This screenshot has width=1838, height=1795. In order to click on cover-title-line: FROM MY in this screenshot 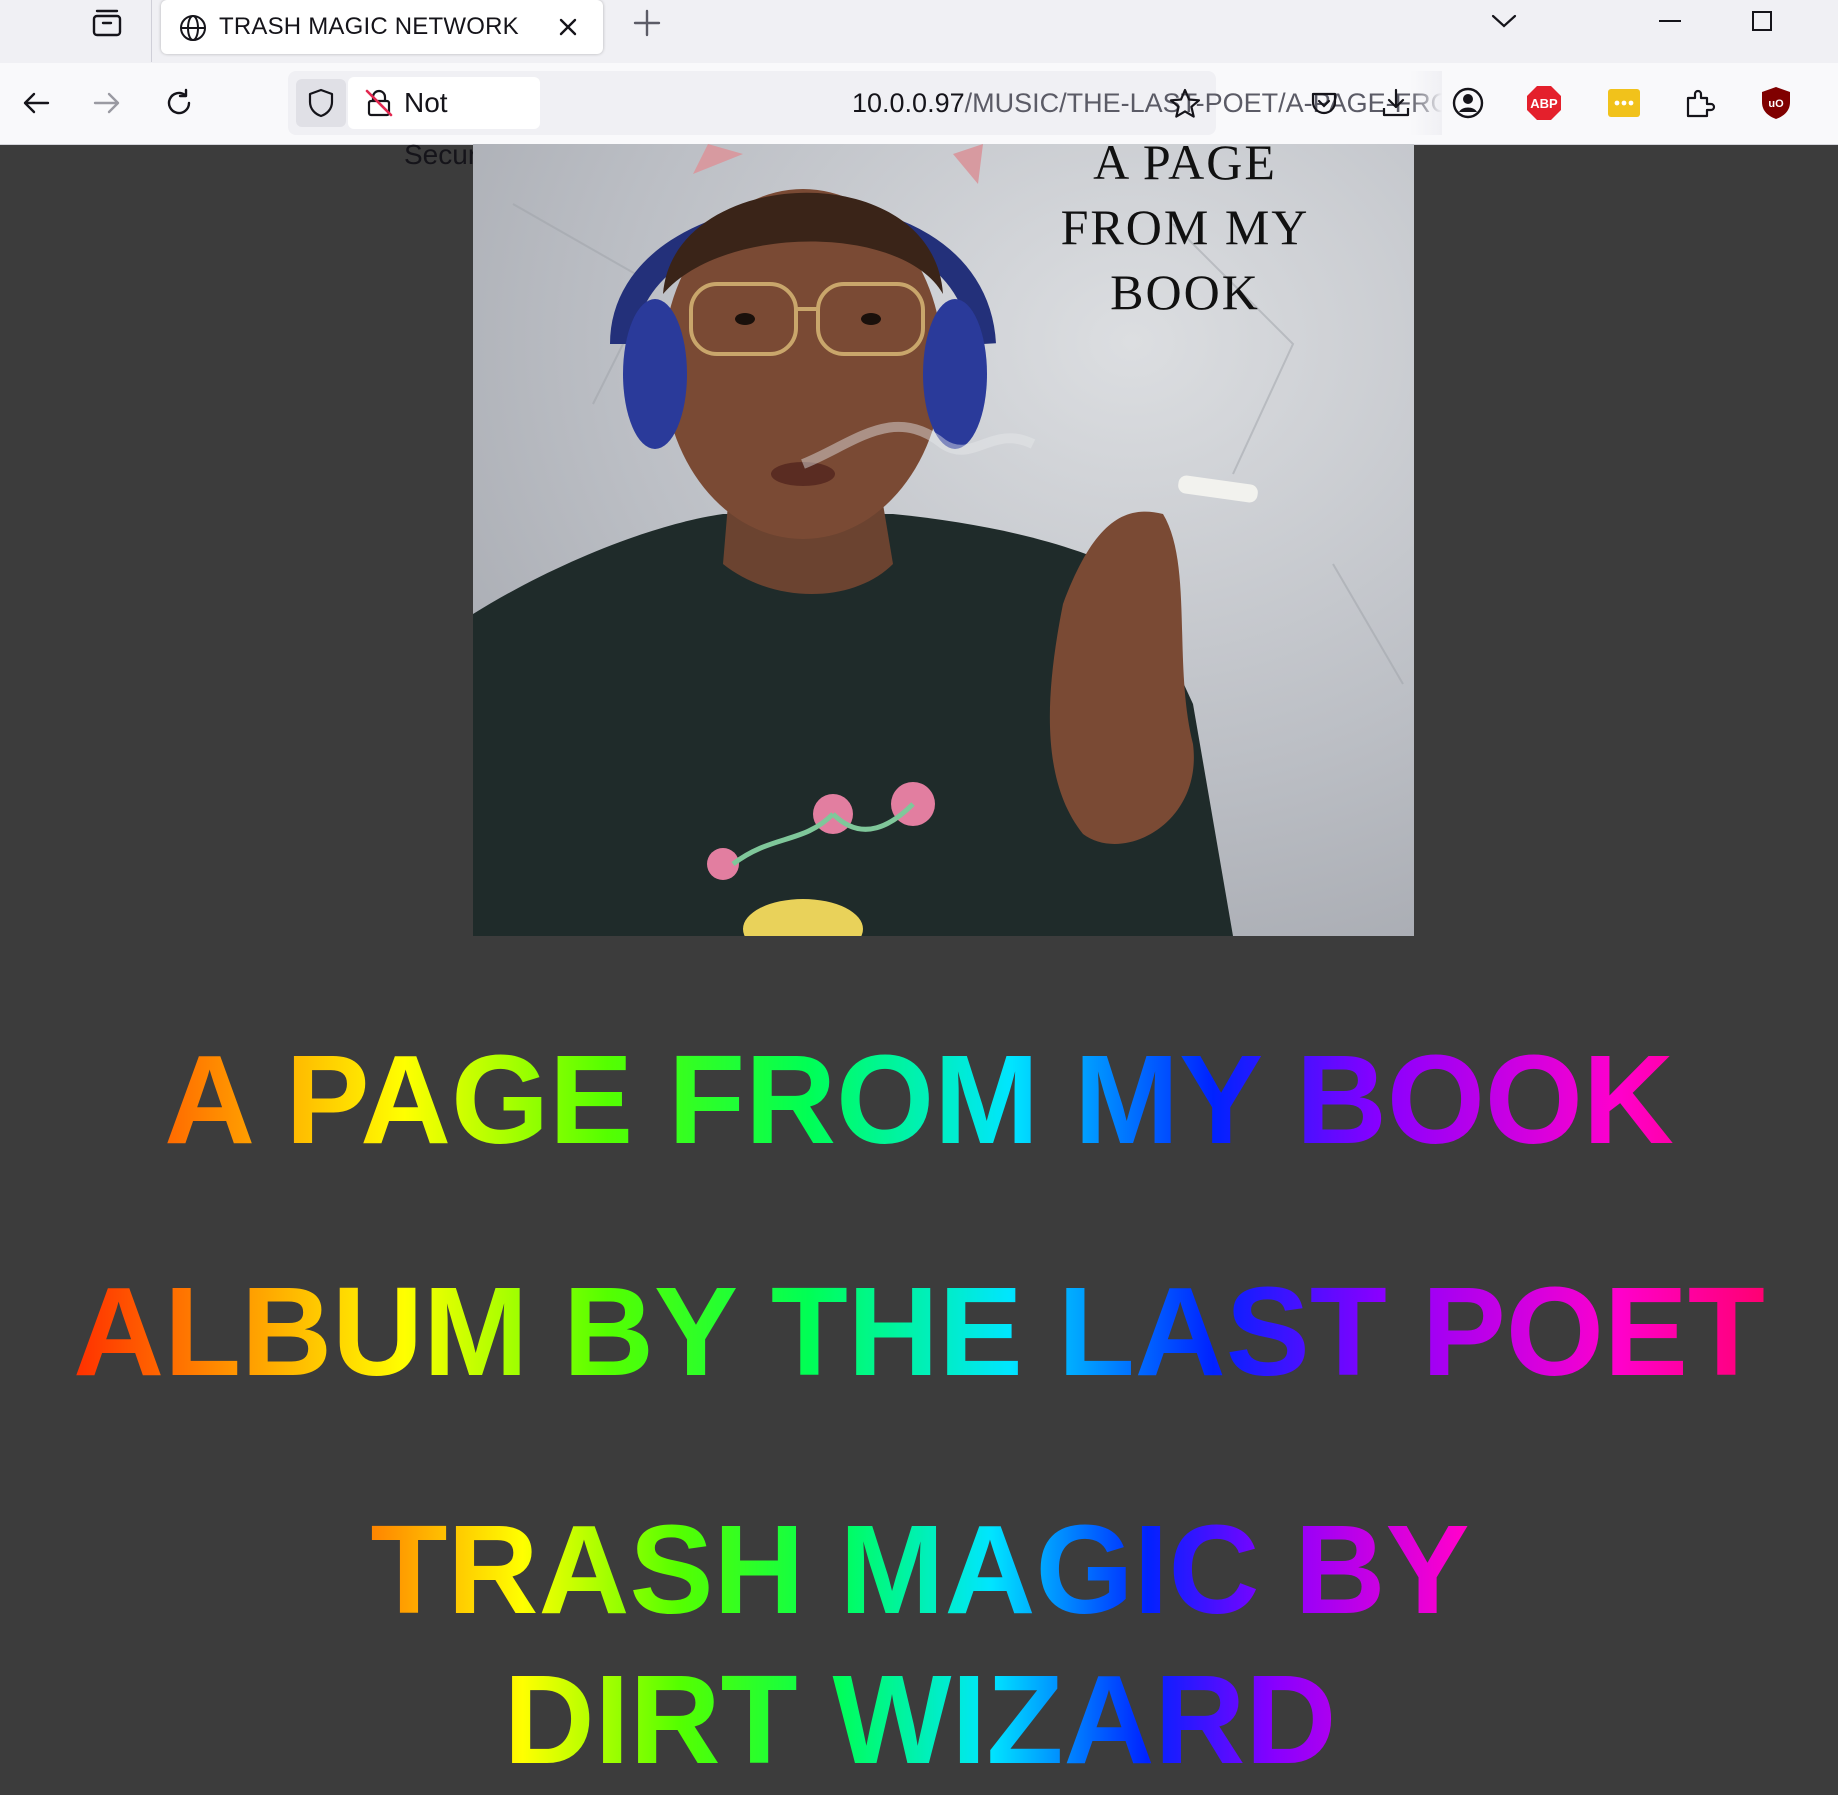, I will do `click(1185, 227)`.